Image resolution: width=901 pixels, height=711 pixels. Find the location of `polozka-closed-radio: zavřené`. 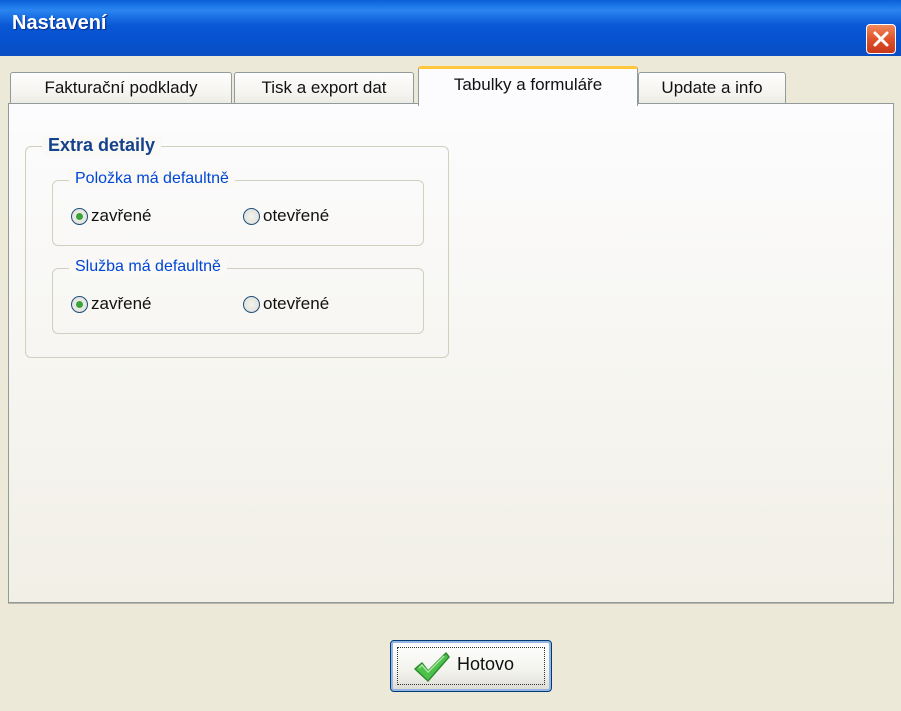

polozka-closed-radio: zavřené is located at coordinates (111, 216).